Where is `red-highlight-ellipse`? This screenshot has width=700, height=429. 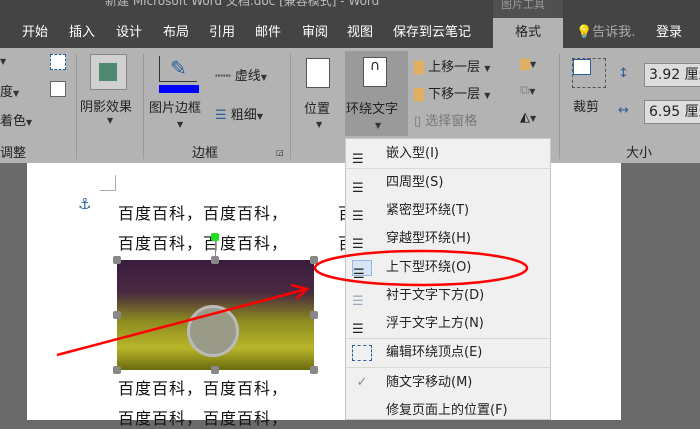 red-highlight-ellipse is located at coordinates (421, 268).